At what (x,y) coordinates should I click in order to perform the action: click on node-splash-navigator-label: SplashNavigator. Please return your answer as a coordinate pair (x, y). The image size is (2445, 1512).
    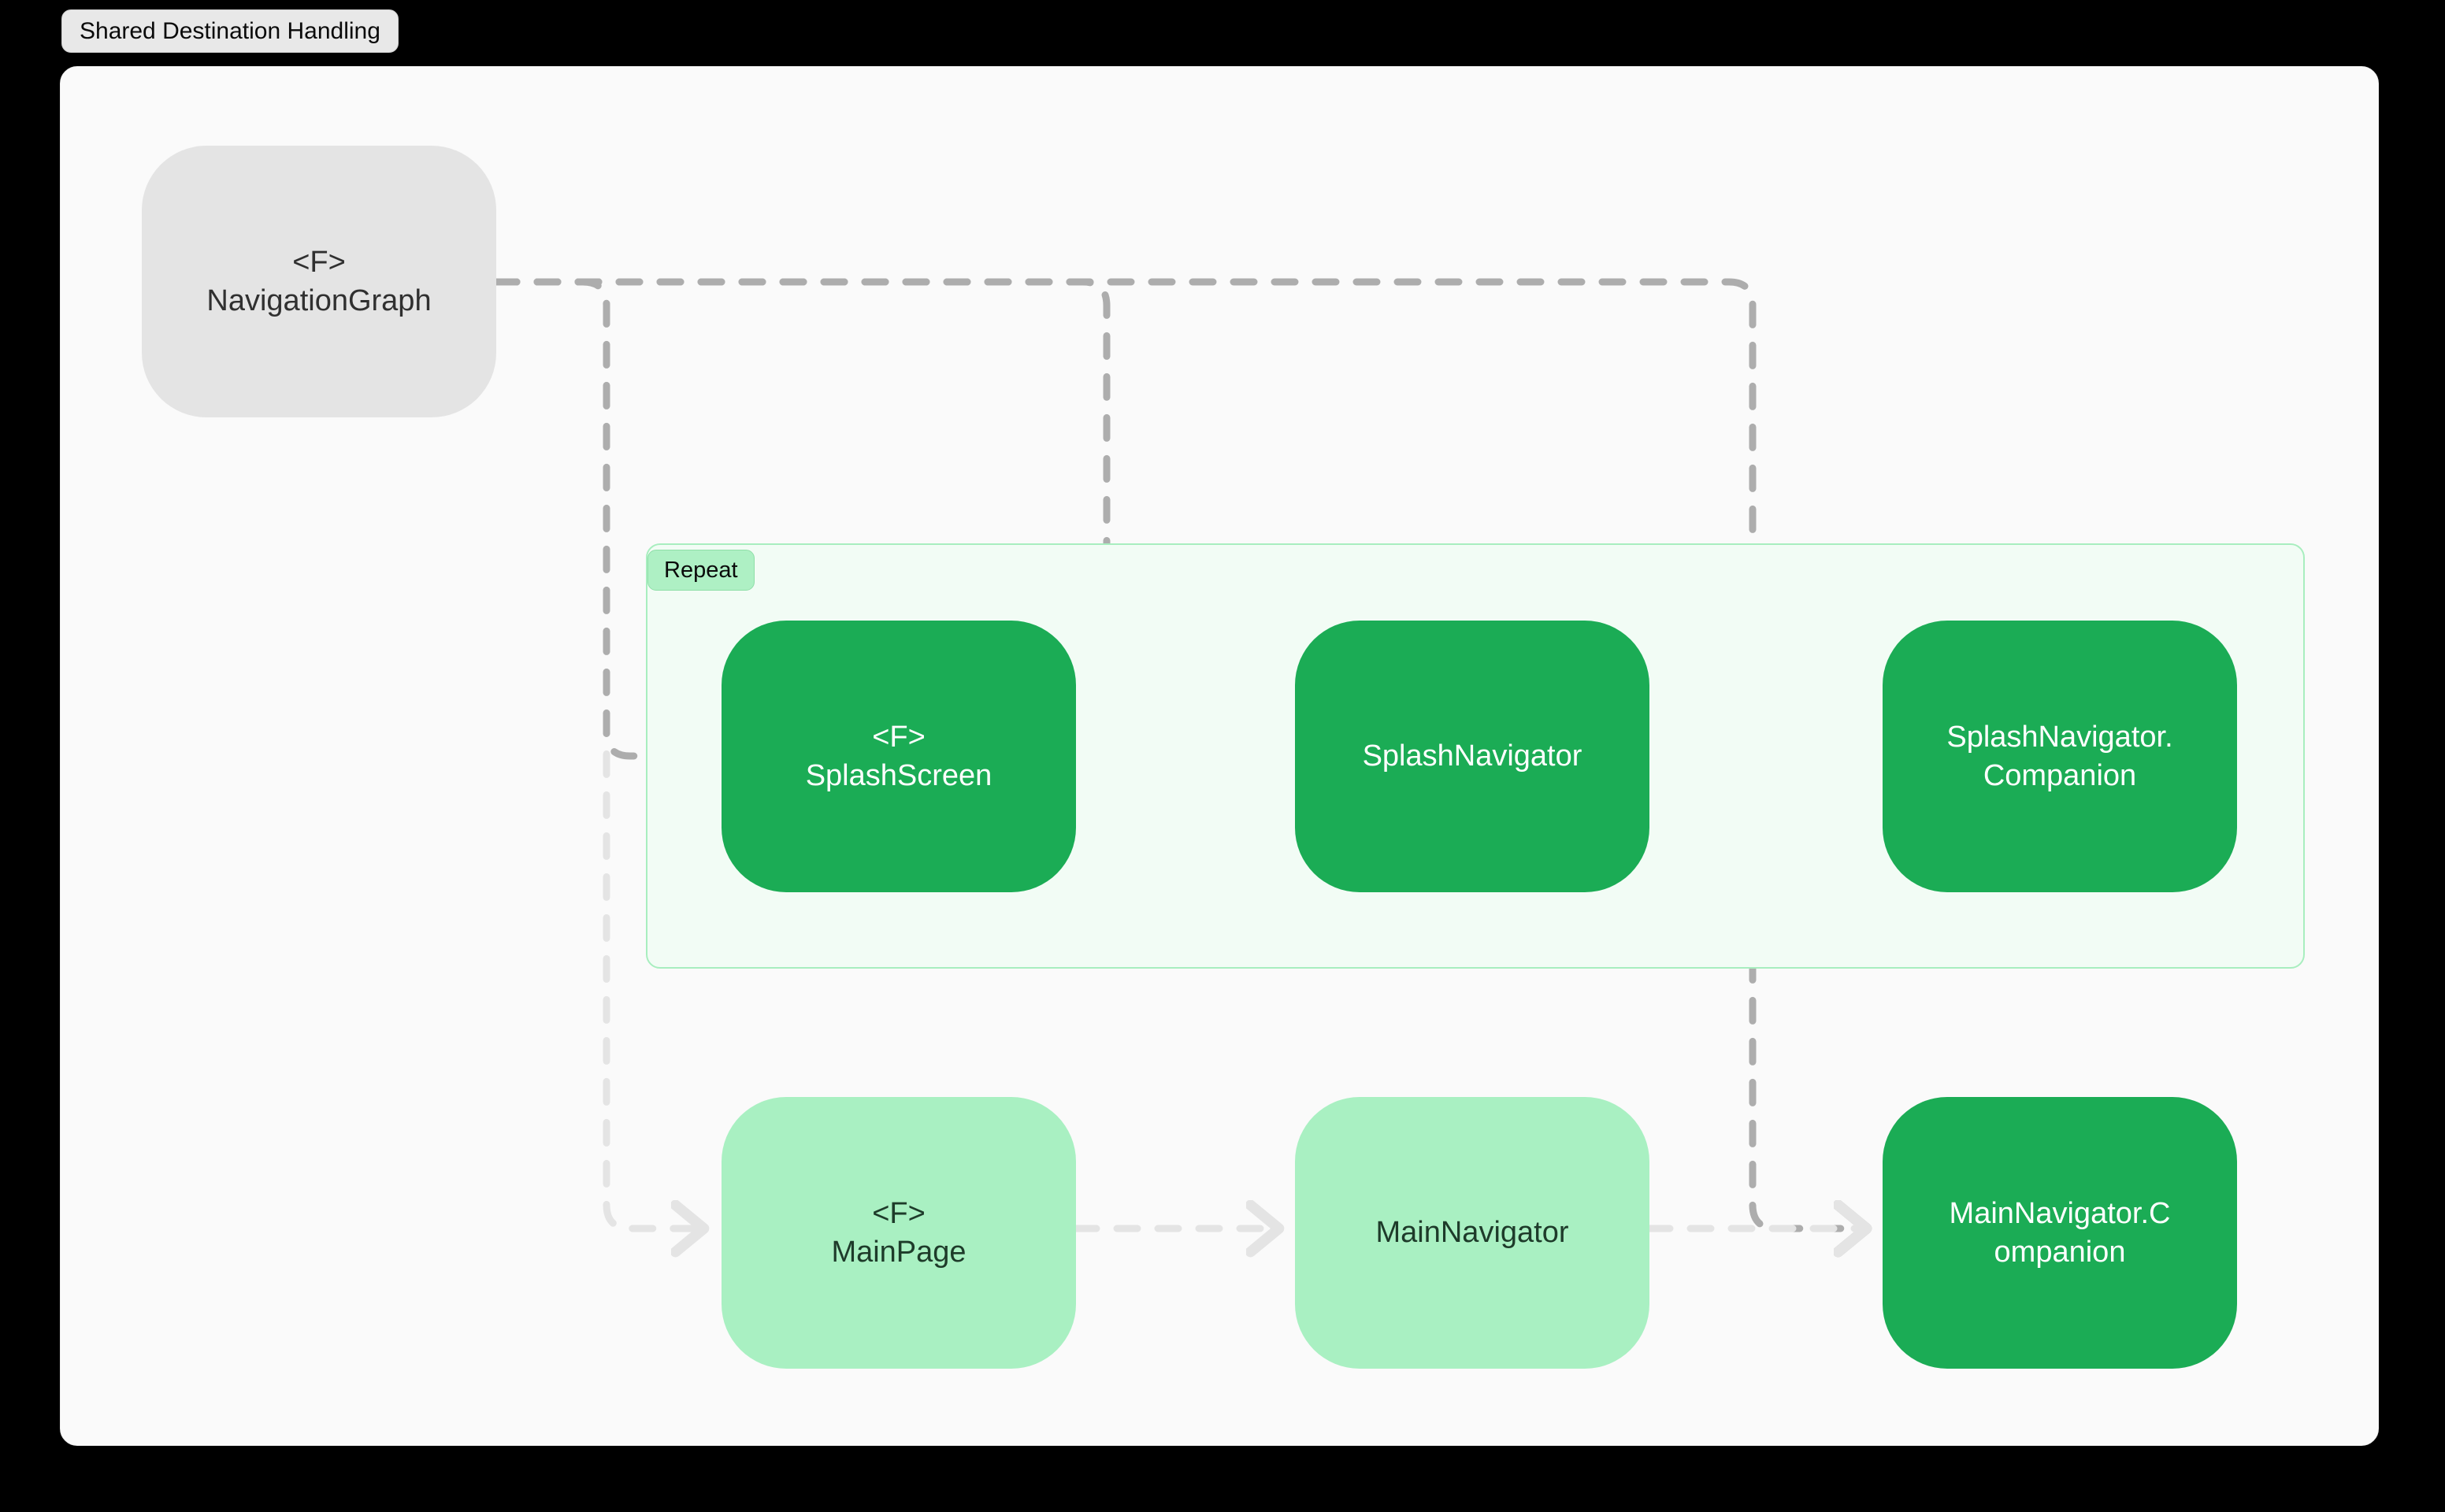
    Looking at the image, I should click on (1472, 756).